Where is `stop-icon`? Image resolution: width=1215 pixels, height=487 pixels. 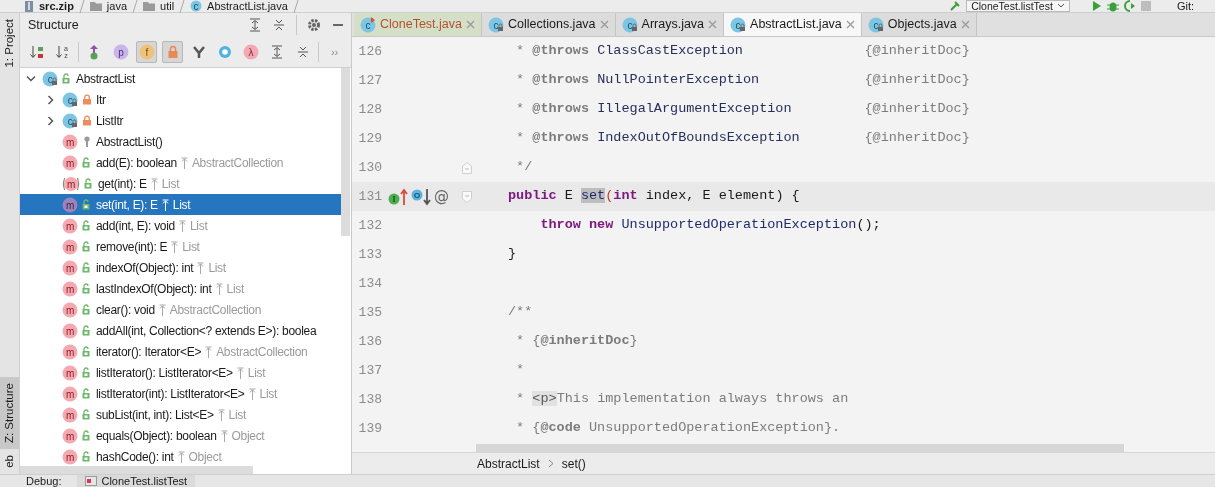
stop-icon is located at coordinates (1145, 6).